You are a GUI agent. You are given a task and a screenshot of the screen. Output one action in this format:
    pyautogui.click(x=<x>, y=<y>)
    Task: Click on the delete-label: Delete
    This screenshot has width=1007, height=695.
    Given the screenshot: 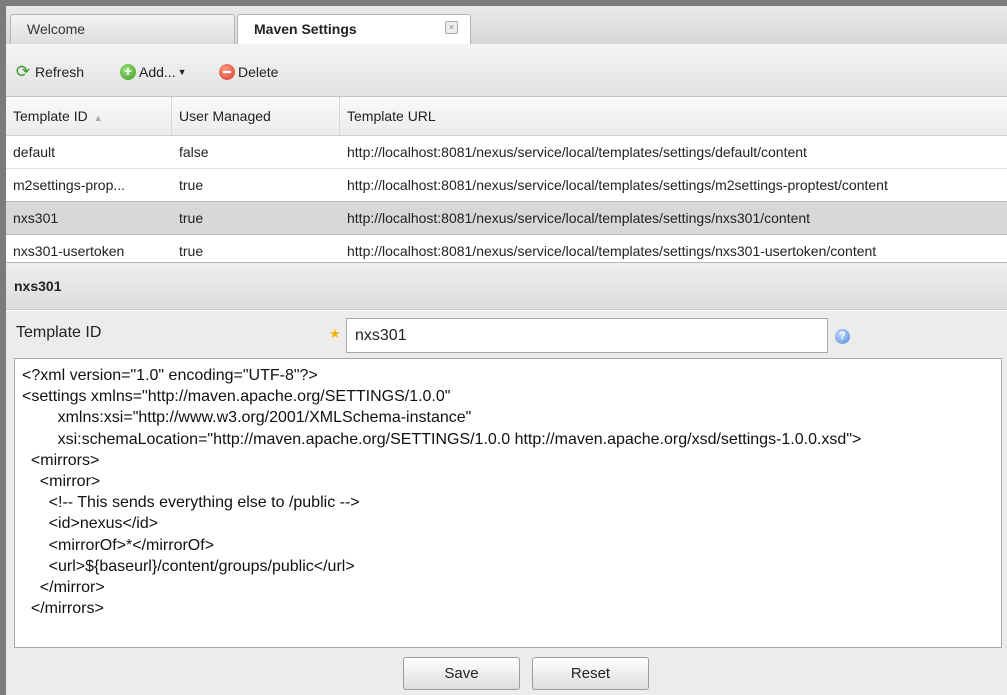 What is the action you would take?
    pyautogui.click(x=258, y=72)
    